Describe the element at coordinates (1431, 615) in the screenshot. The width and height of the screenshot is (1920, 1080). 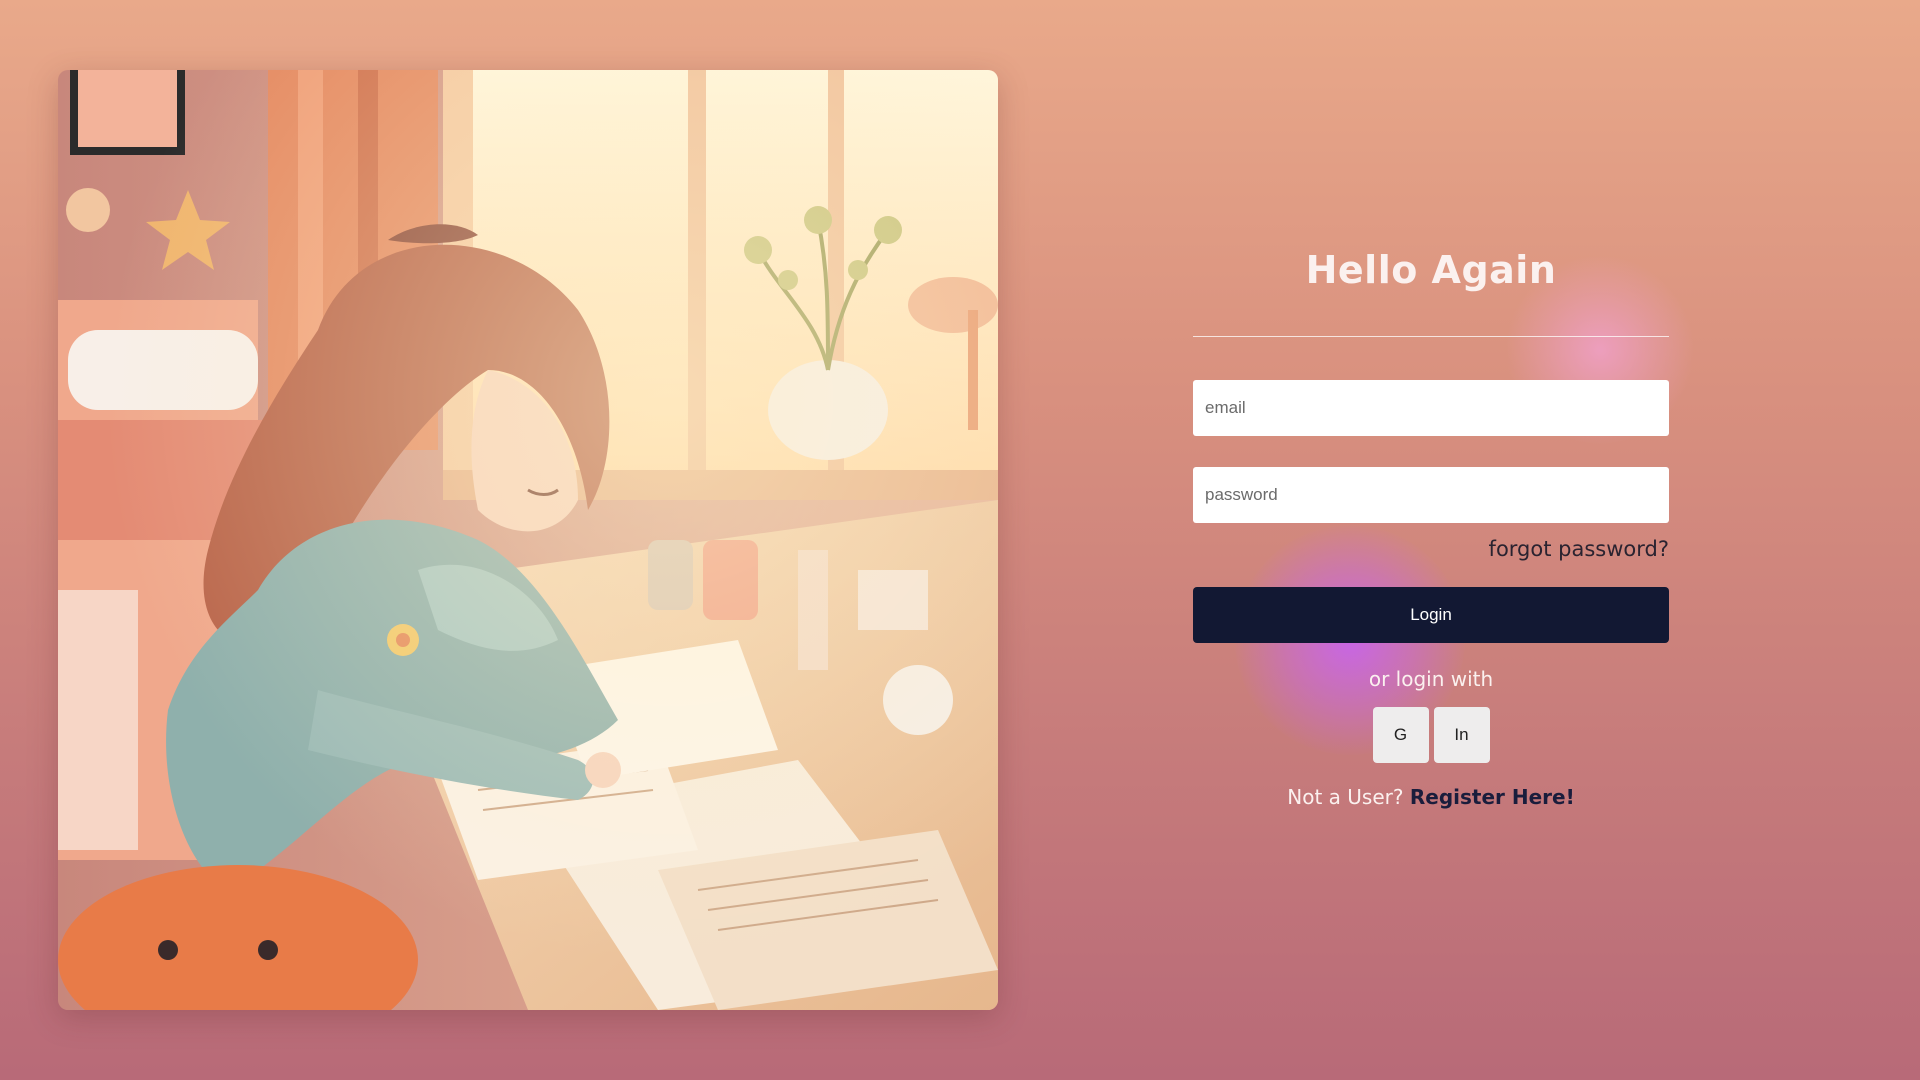
I see `login-button: Login` at that location.